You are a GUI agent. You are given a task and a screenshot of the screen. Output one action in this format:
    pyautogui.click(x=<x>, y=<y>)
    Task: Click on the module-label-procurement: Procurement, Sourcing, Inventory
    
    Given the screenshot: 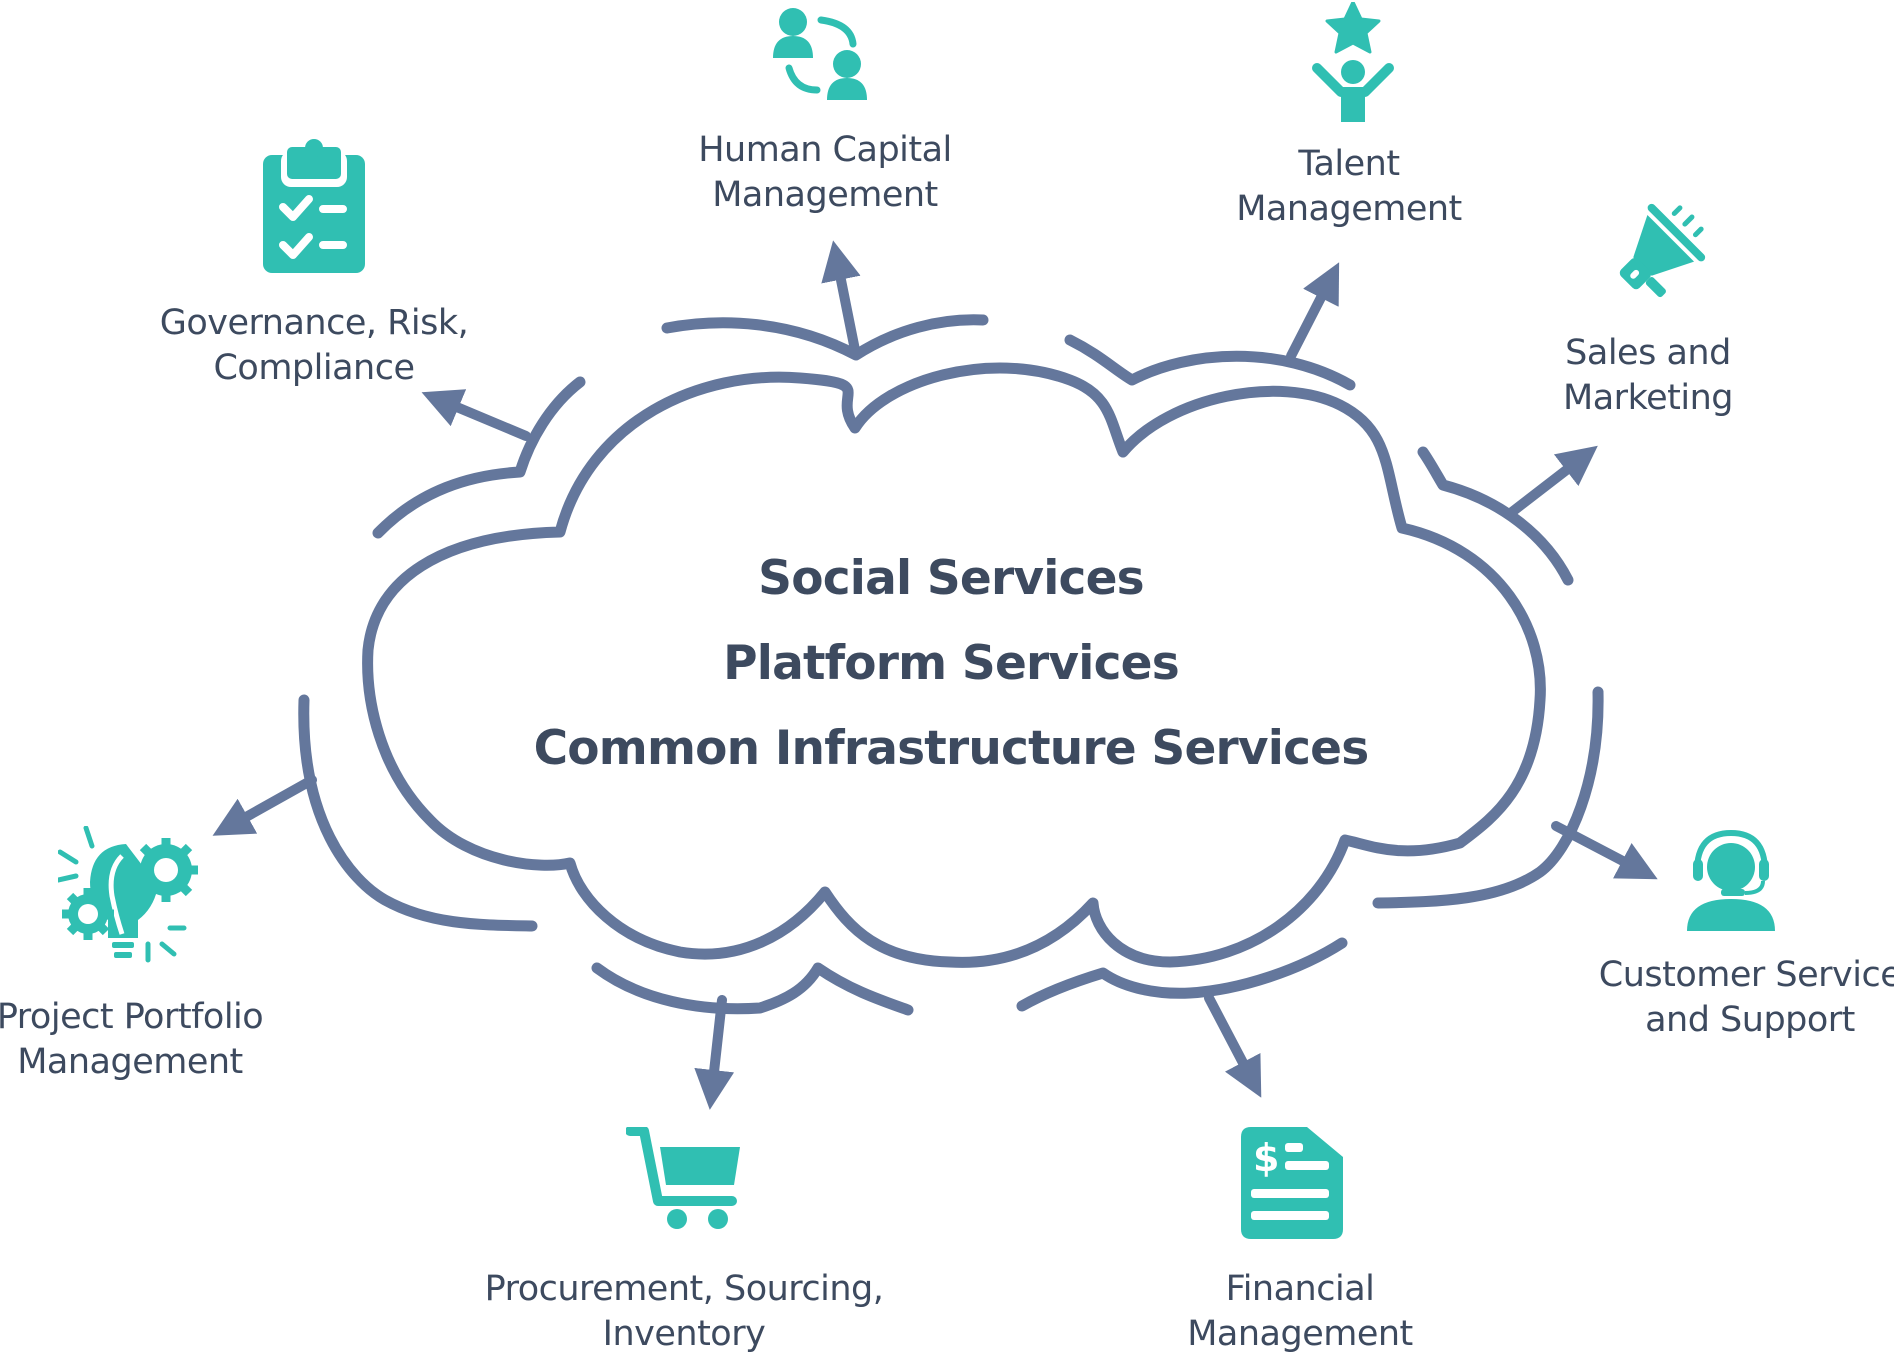 What is the action you would take?
    pyautogui.click(x=684, y=1312)
    